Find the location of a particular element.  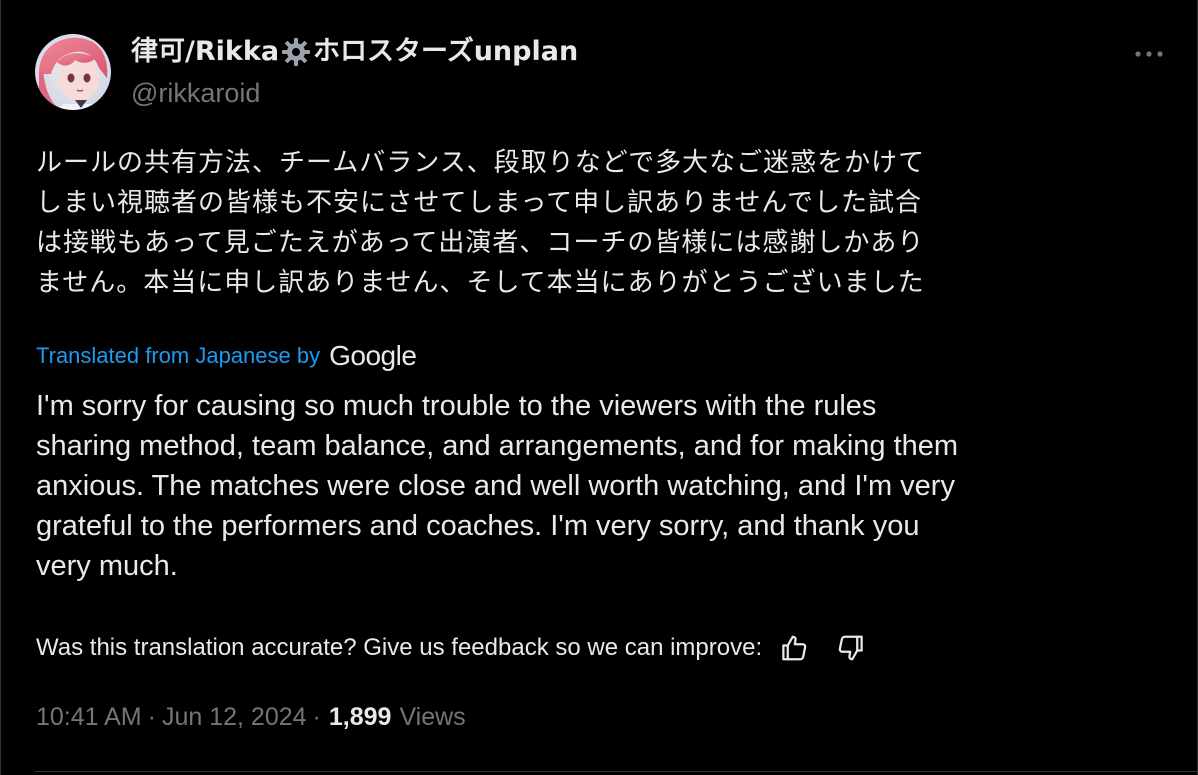

tweet-line: は接戦もあって見ごたえがあって出演者、コーチの皆様には感謝しかあり is located at coordinates (480, 243).